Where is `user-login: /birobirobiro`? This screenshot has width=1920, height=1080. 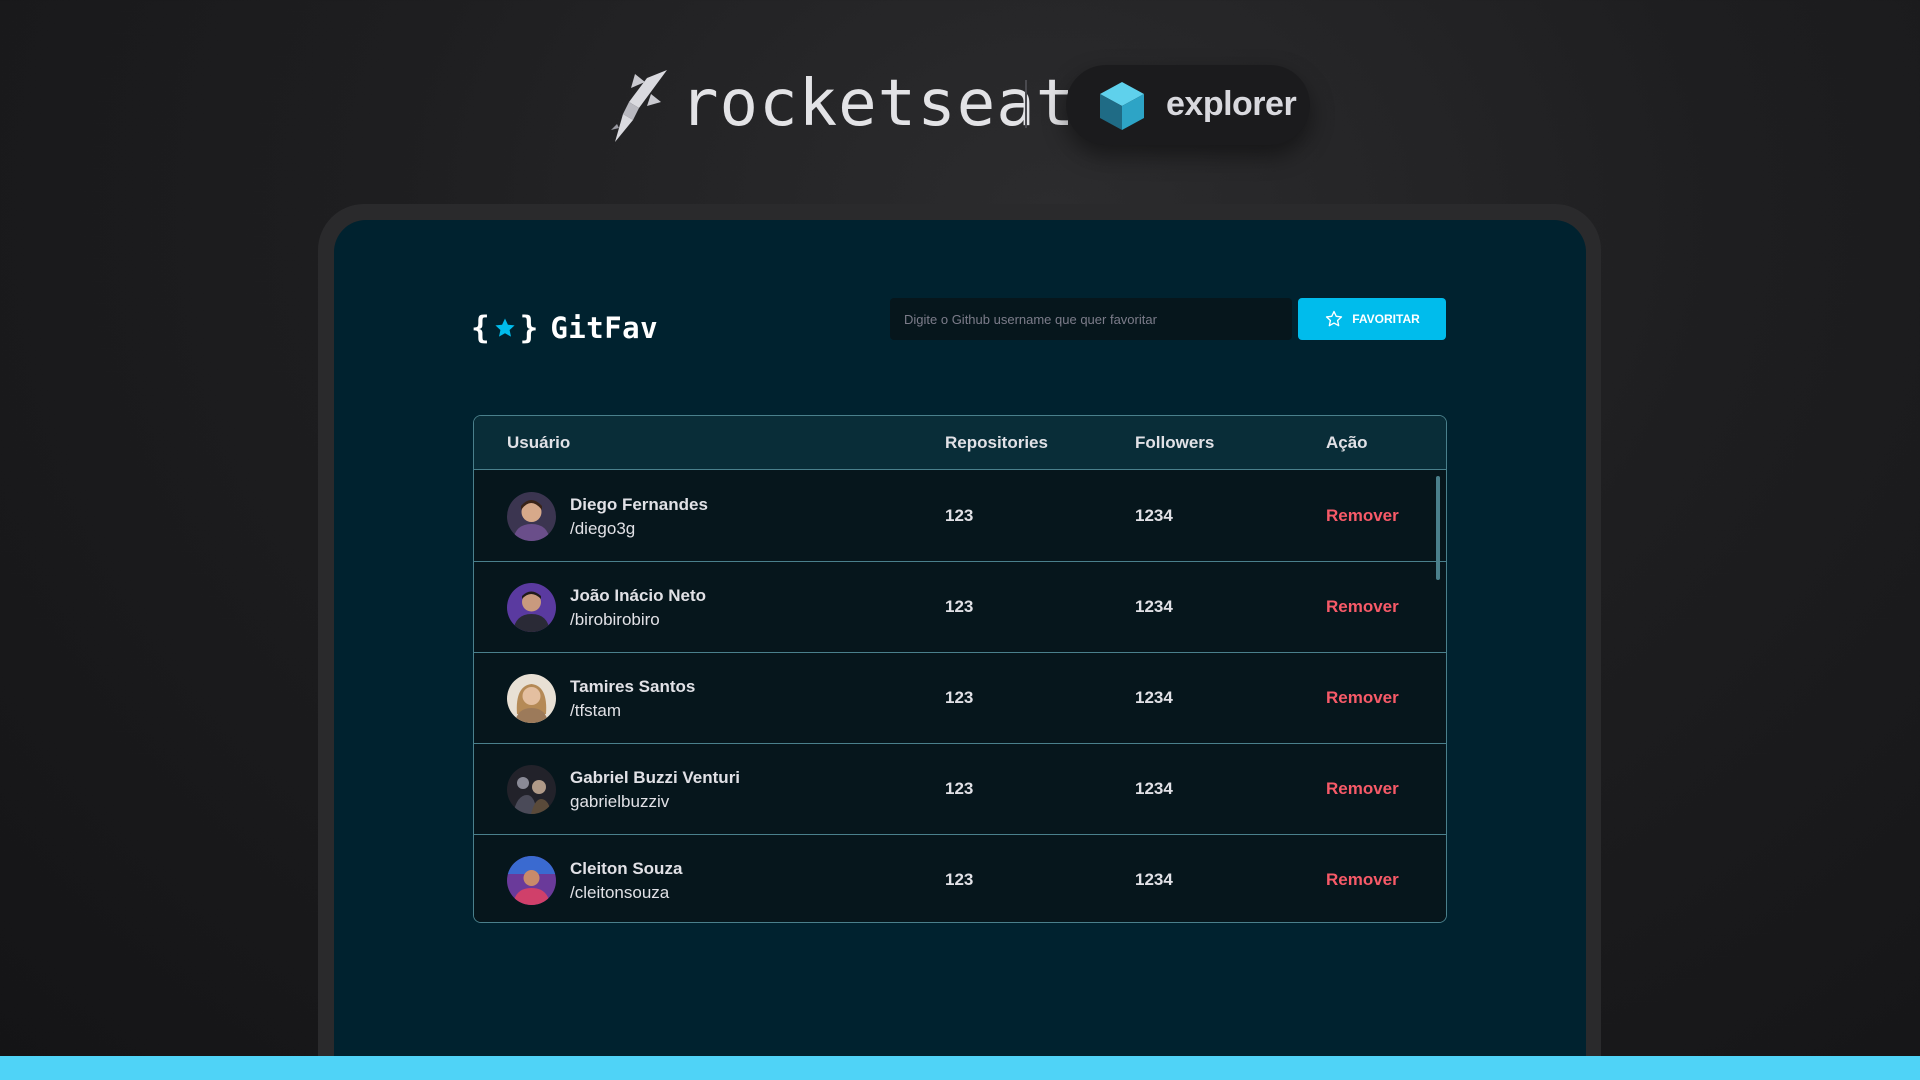
user-login: /birobirobiro is located at coordinates (615, 620).